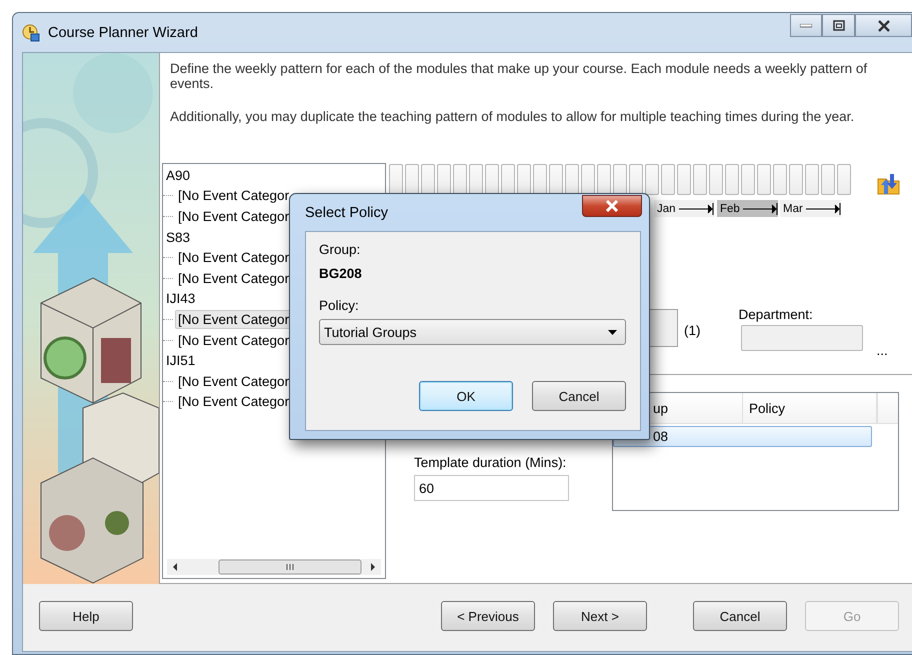 This screenshot has height=655, width=912. I want to click on wizard-button: Next >, so click(600, 616).